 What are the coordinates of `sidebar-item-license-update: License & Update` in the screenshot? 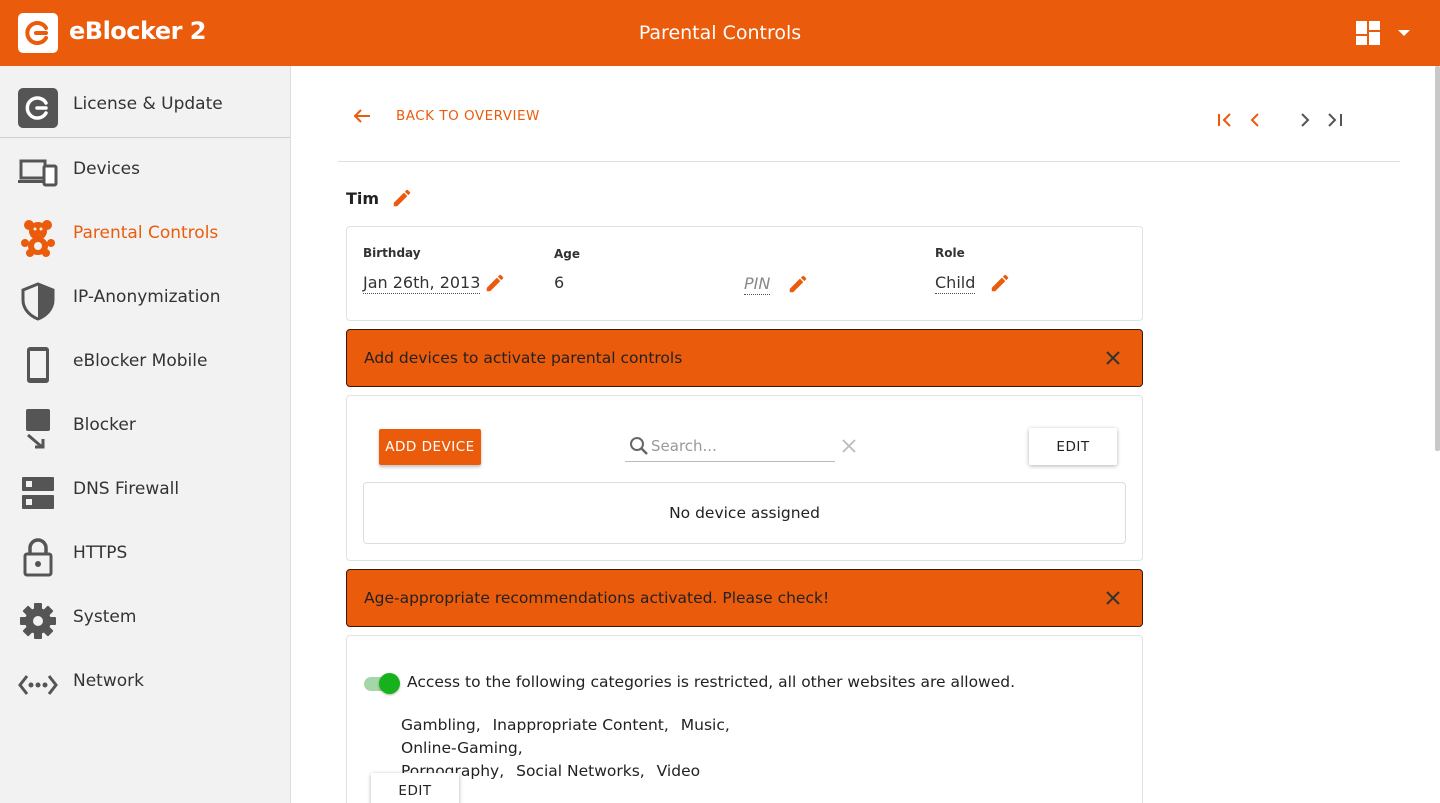 It's located at (145, 106).